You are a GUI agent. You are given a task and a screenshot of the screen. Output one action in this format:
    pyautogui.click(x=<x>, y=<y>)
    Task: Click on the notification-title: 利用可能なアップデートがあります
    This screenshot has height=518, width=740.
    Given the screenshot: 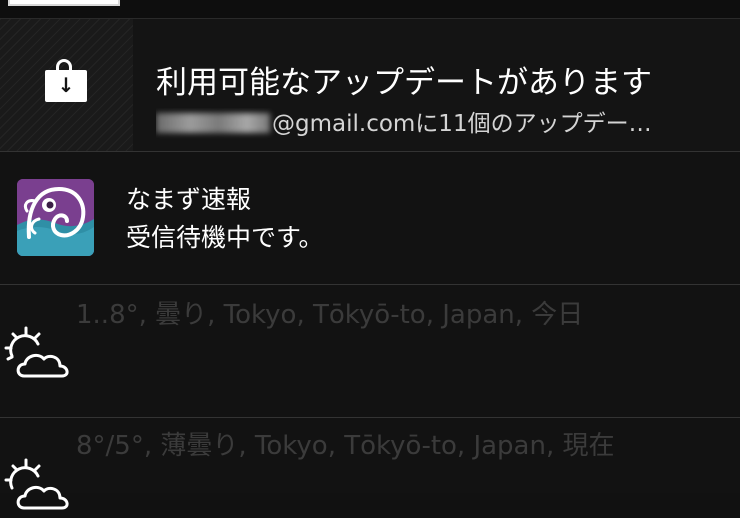 What is the action you would take?
    pyautogui.click(x=404, y=83)
    